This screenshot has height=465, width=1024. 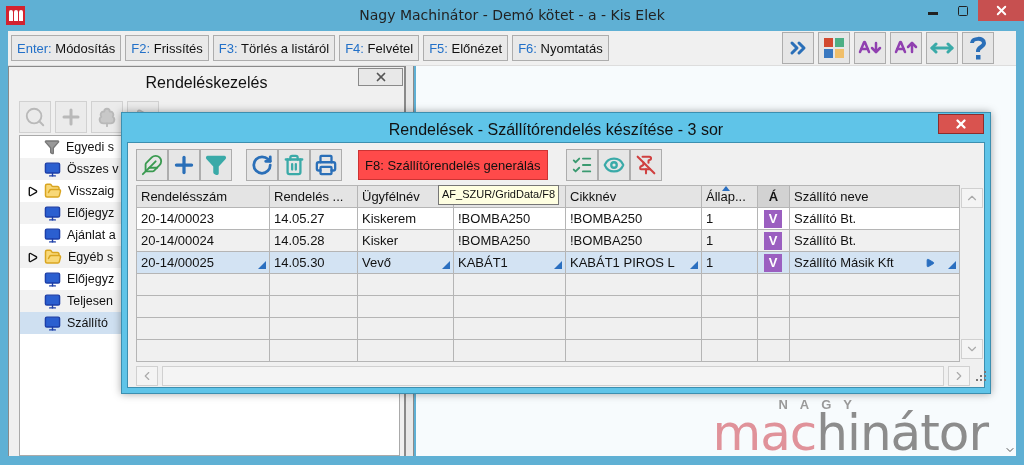 What do you see at coordinates (512, 15) in the screenshot?
I see `window-title: Nagy Machinátor - Demó kötet - a - Kis Elek` at bounding box center [512, 15].